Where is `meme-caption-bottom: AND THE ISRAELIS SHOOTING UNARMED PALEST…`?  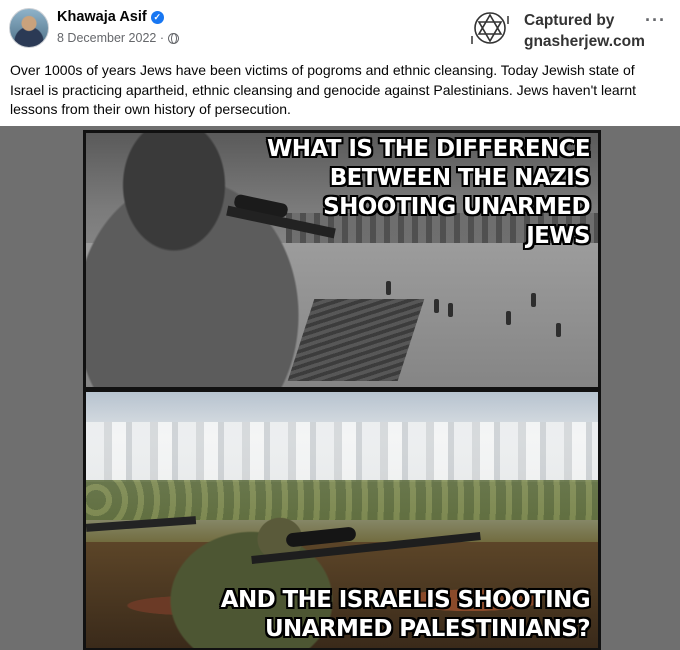 meme-caption-bottom: AND THE ISRAELIS SHOOTING UNARMED PALEST… is located at coordinates (405, 615).